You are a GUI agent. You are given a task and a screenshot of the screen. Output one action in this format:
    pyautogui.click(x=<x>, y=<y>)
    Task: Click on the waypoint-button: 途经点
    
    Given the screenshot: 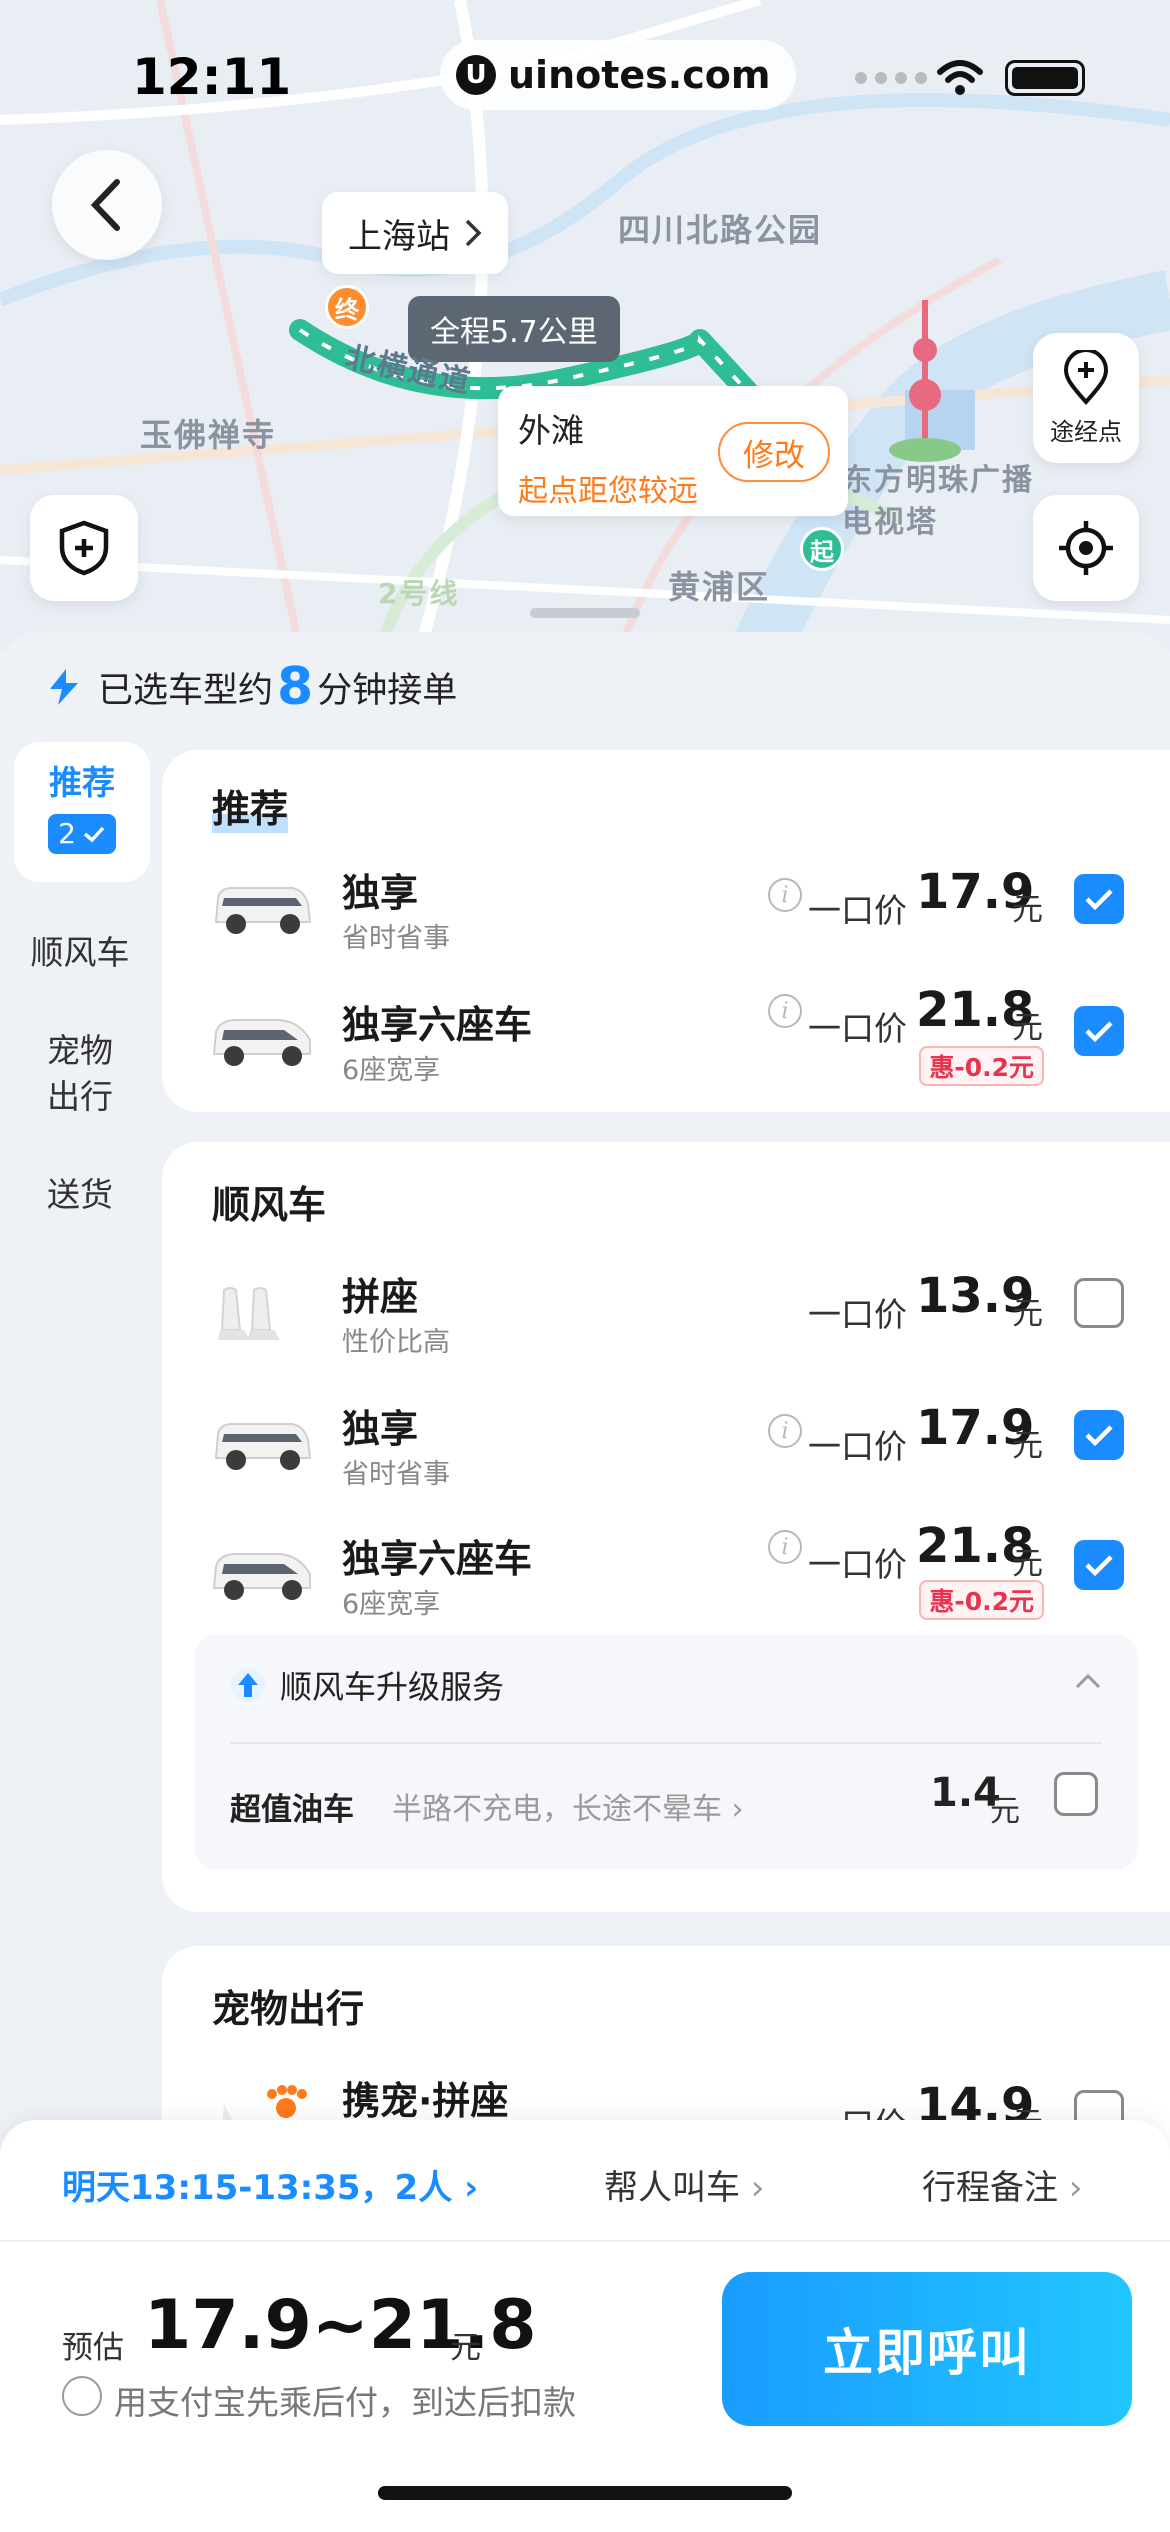 What is the action you would take?
    pyautogui.click(x=1086, y=398)
    